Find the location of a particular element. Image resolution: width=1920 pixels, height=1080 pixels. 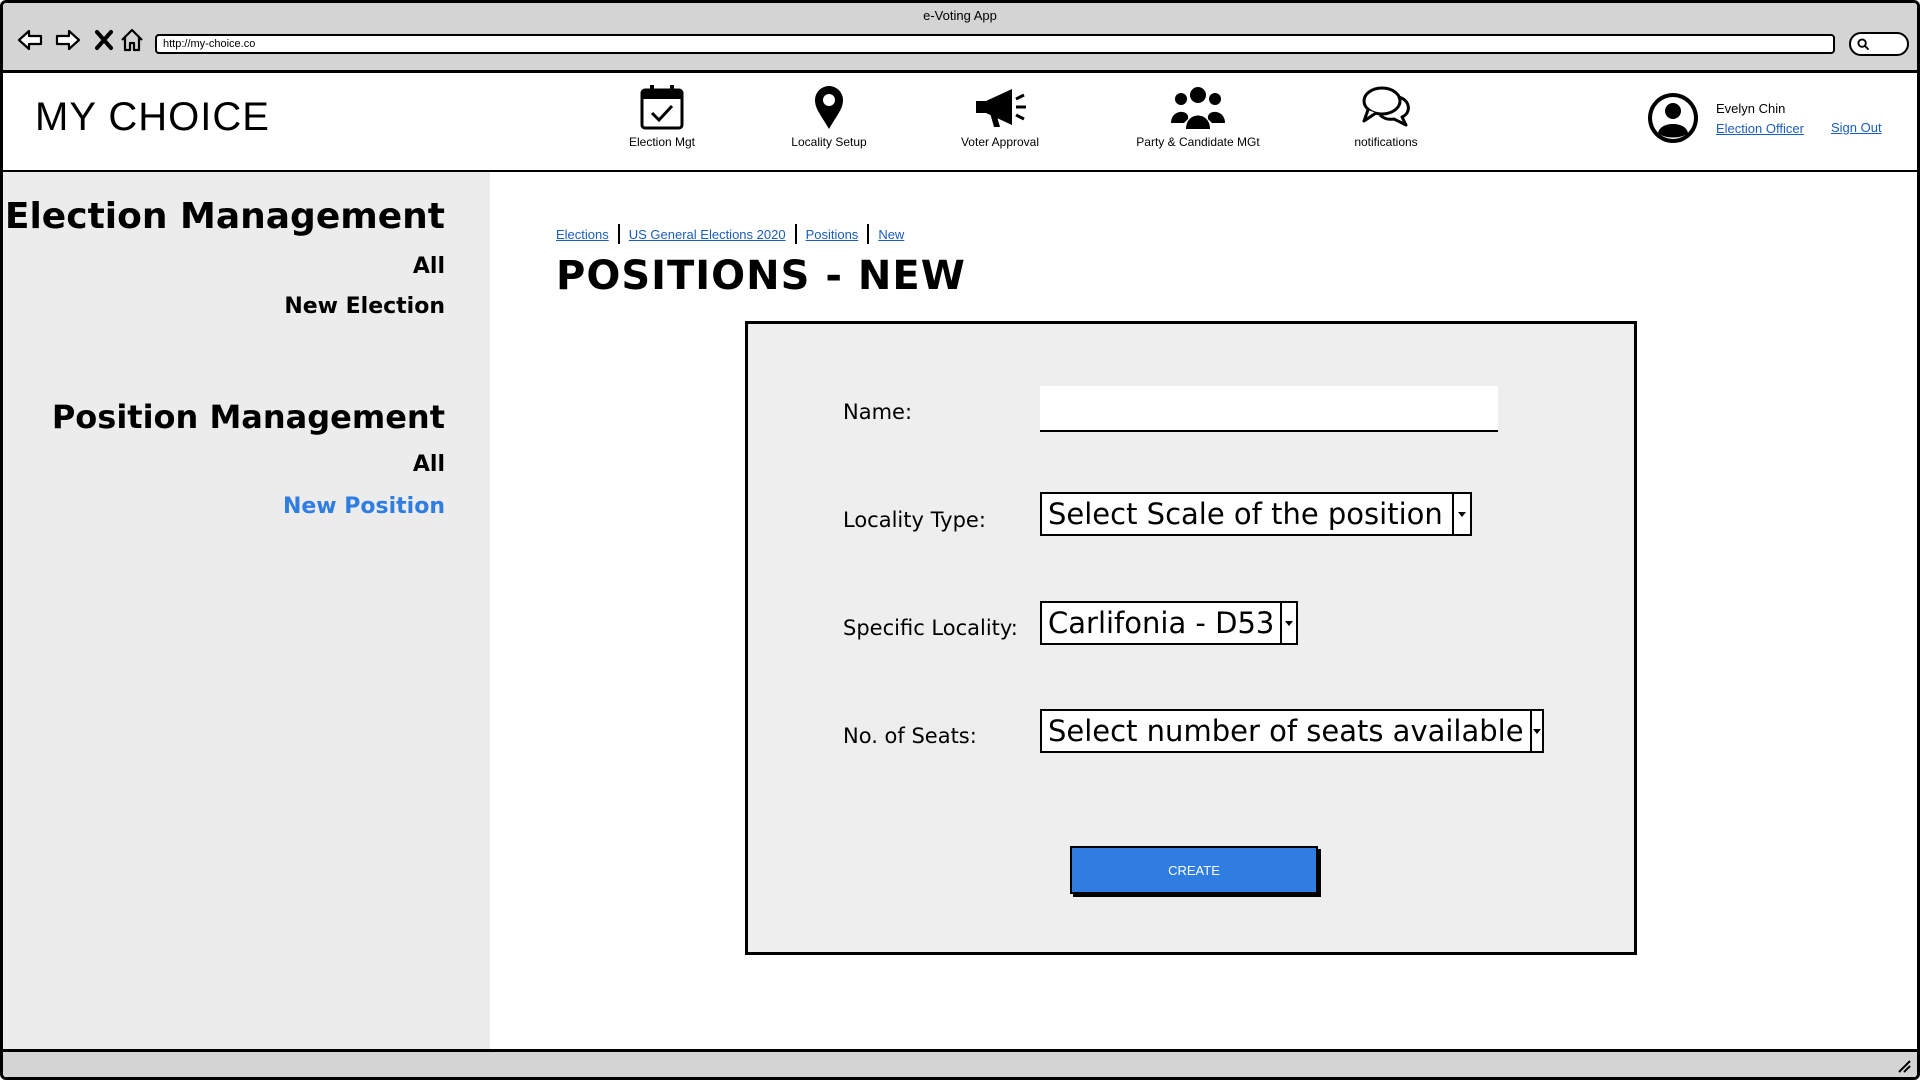

nav-label: Locality Setup is located at coordinates (829, 142).